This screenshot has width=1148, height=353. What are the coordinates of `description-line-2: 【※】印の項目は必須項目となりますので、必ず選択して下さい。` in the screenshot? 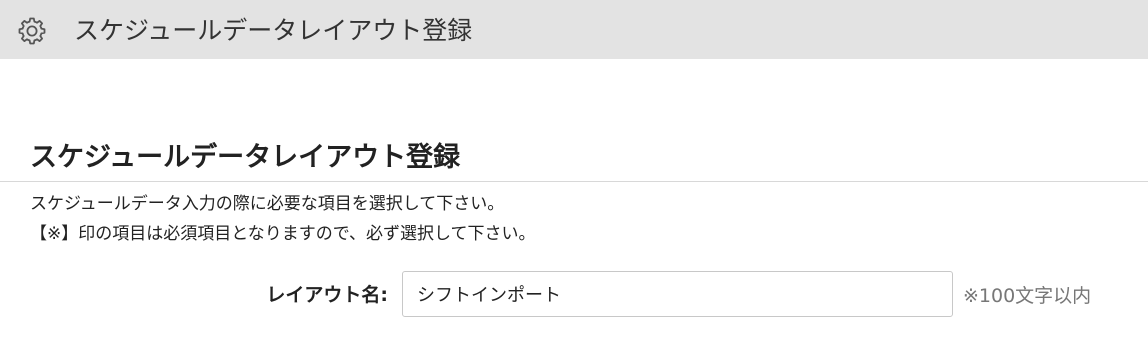 It's located at (283, 234).